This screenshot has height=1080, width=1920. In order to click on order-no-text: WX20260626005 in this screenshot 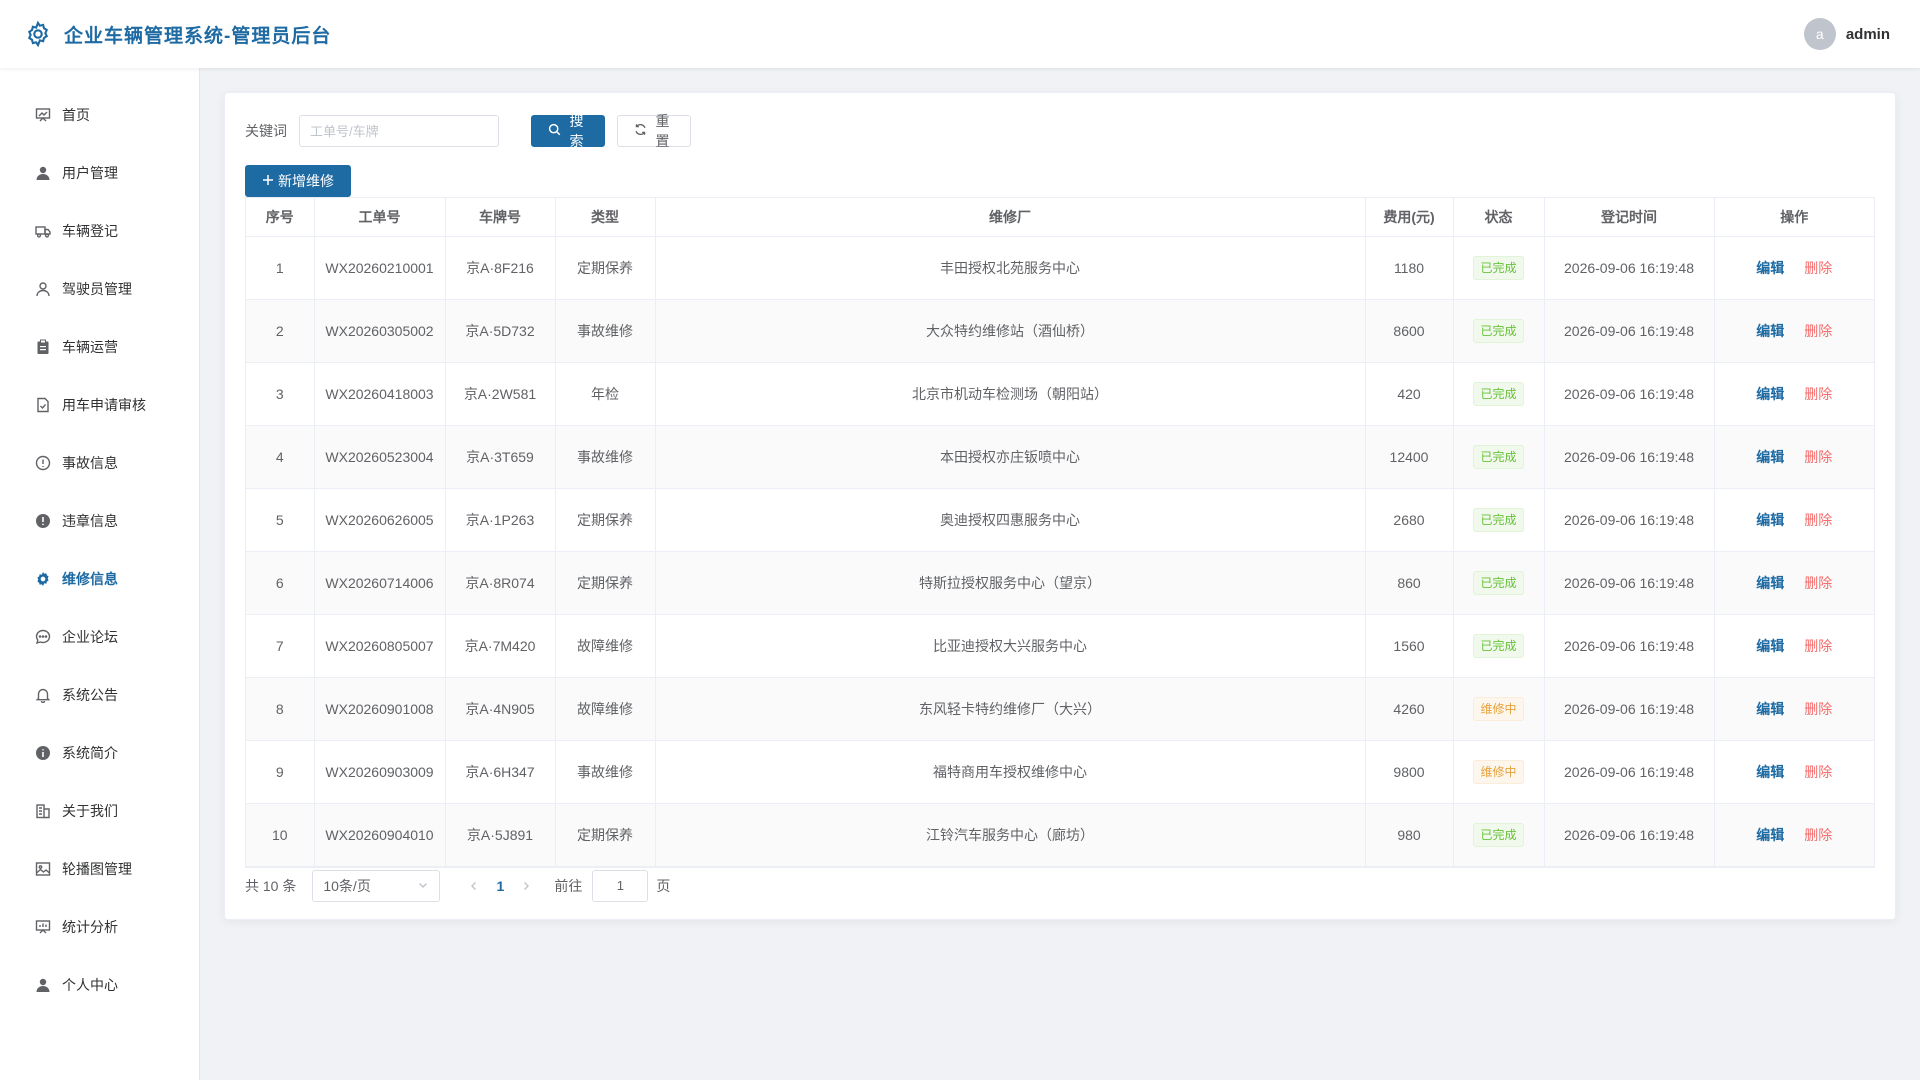, I will do `click(379, 519)`.